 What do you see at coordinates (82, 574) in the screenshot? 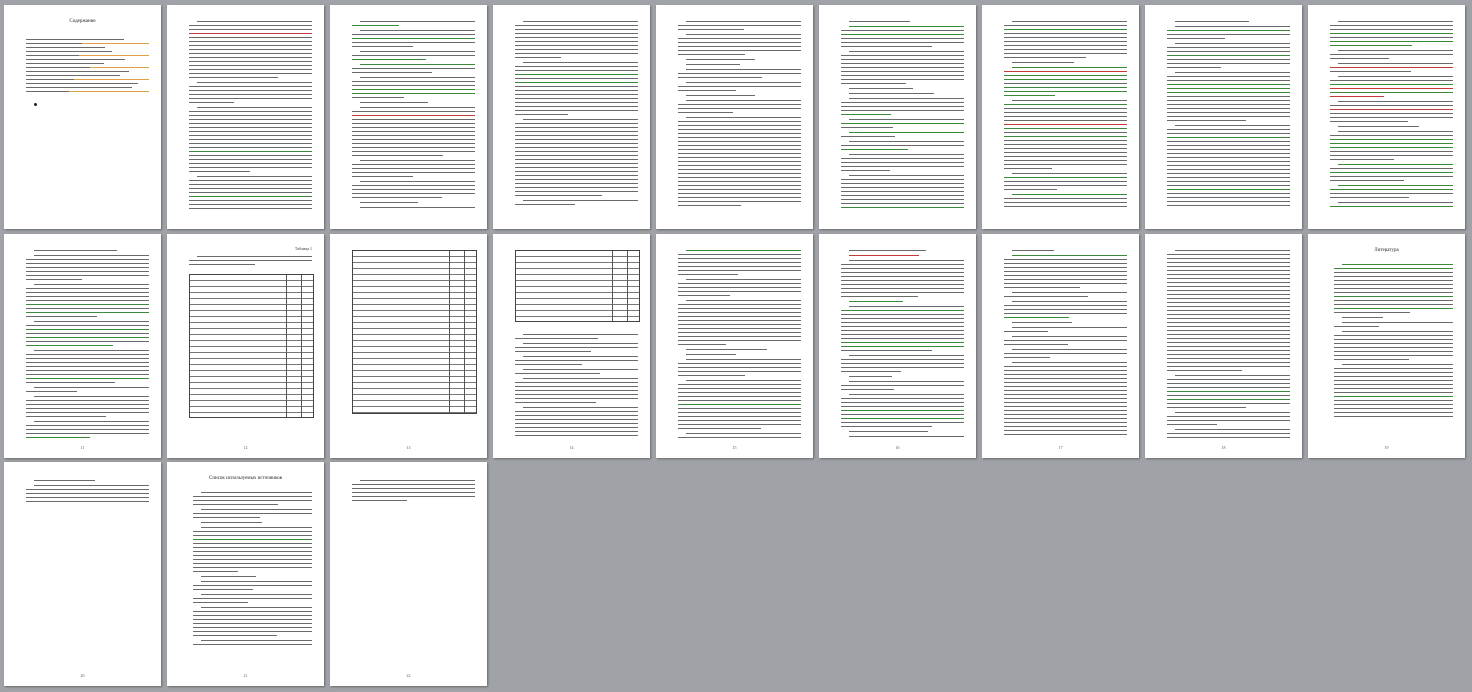
I see `page-thumbnail: 20` at bounding box center [82, 574].